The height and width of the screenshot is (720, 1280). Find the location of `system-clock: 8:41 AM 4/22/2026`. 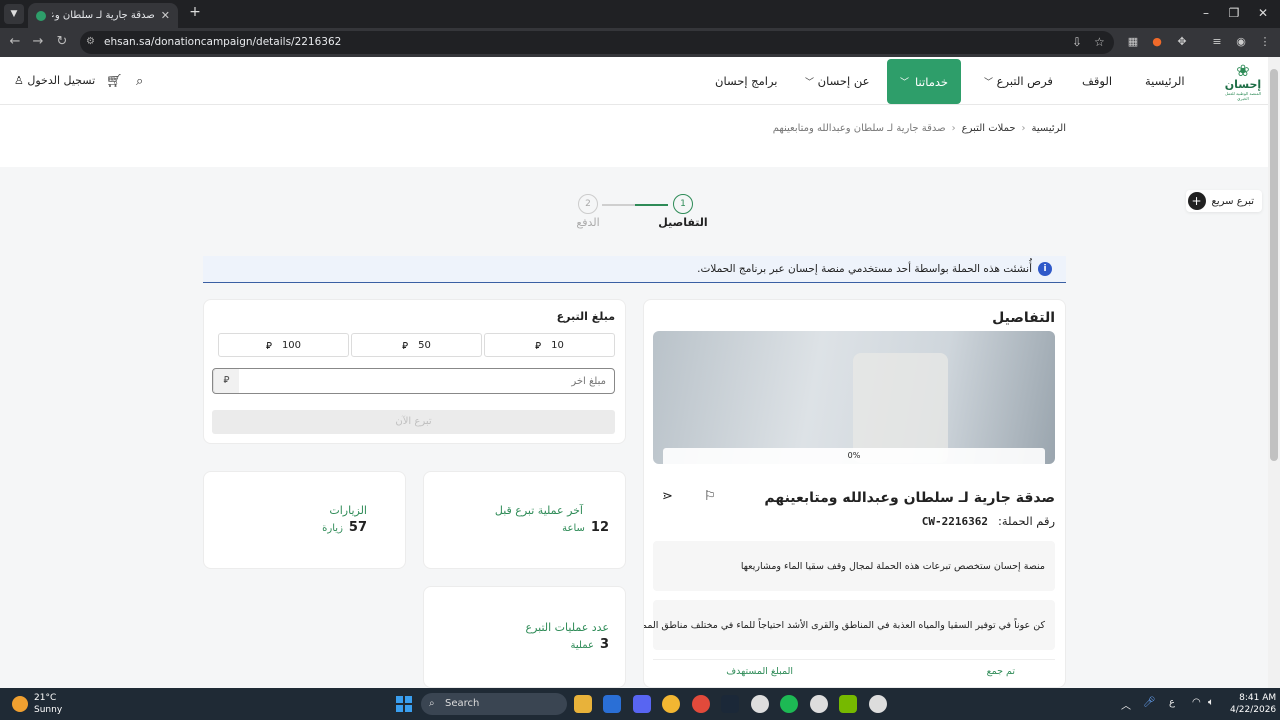

system-clock: 8:41 AM 4/22/2026 is located at coordinates (1253, 704).